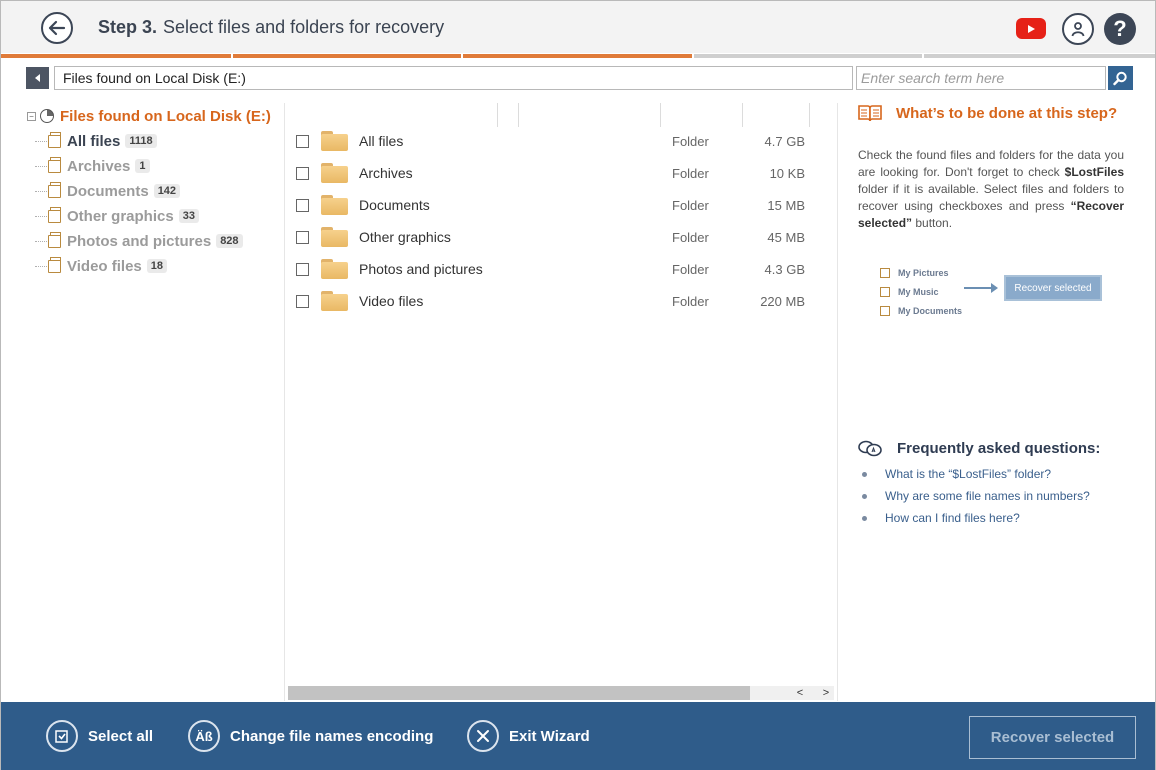 This screenshot has height=770, width=1156. I want to click on file-row: Documents Folder 15 MB, so click(560, 205).